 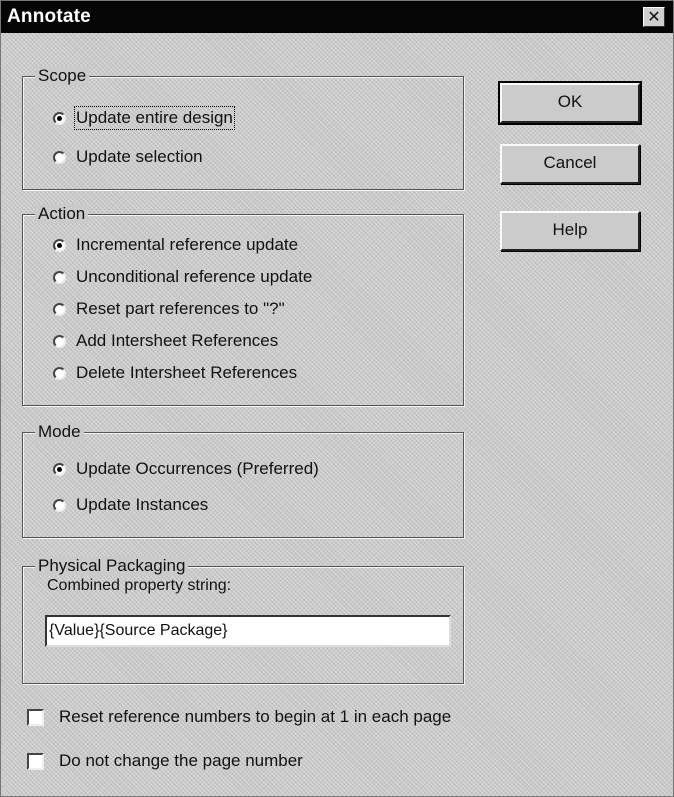 I want to click on radio-incremental-update: Incremental reference update, so click(x=175, y=245).